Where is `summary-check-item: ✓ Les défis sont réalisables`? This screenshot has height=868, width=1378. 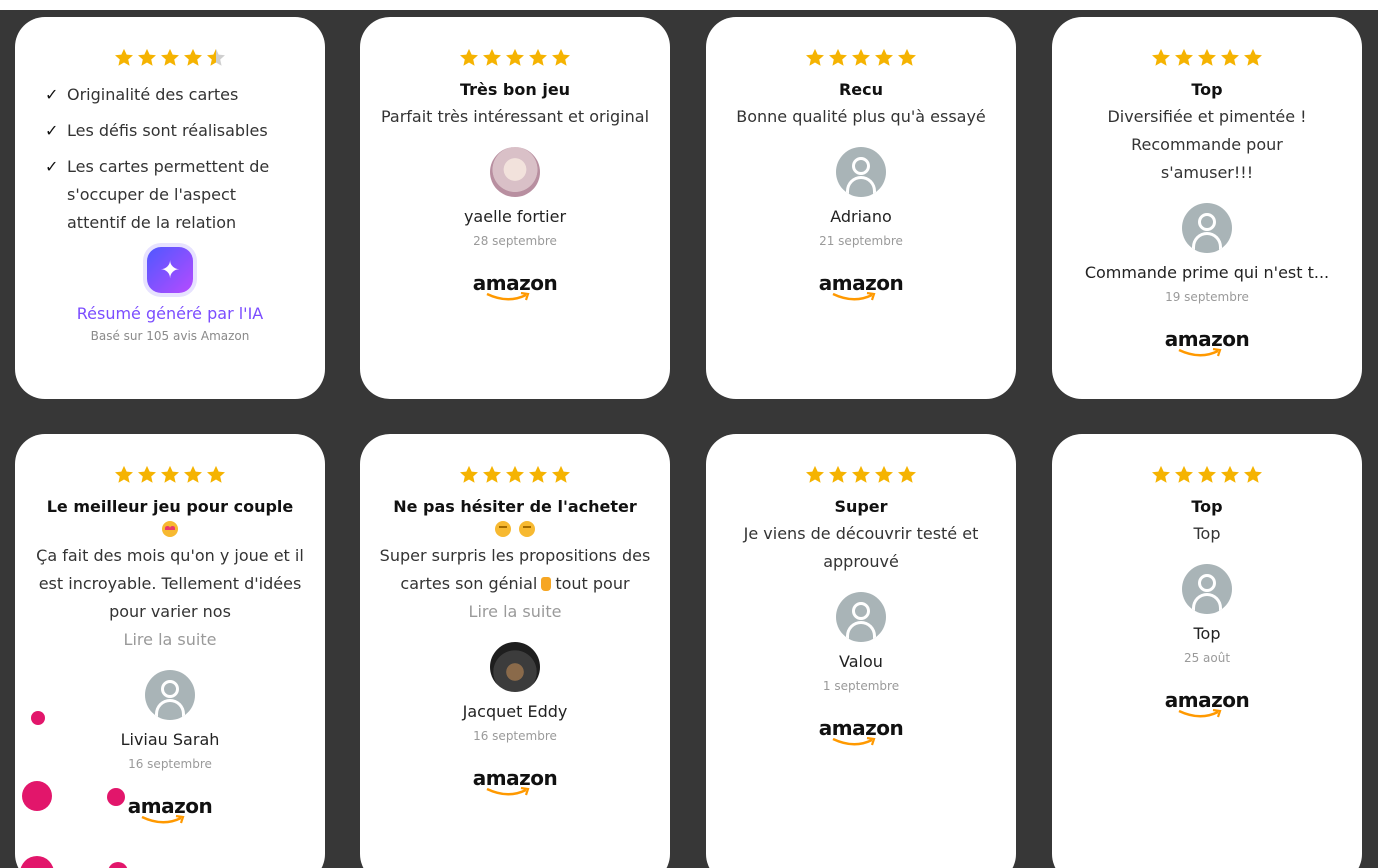 summary-check-item: ✓ Les défis sont réalisables is located at coordinates (171, 131).